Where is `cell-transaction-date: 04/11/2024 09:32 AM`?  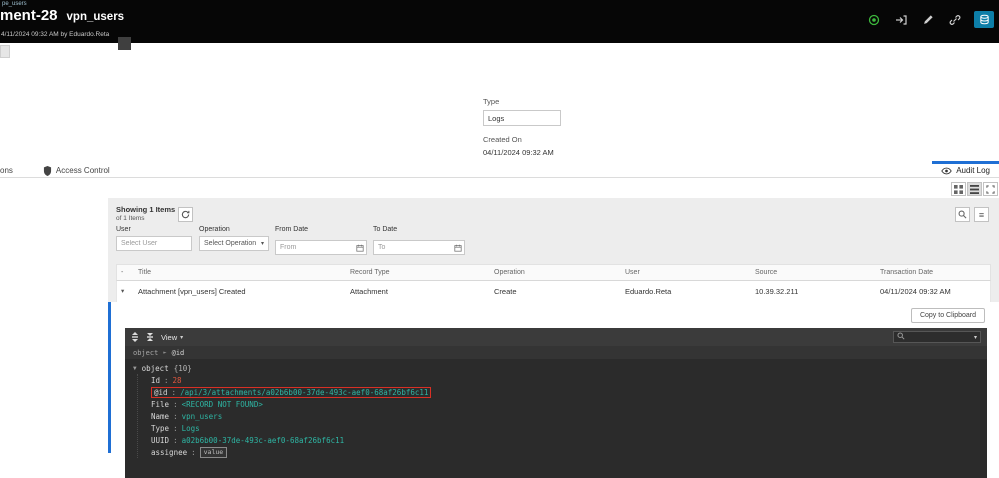
cell-transaction-date: 04/11/2024 09:32 AM is located at coordinates (915, 291).